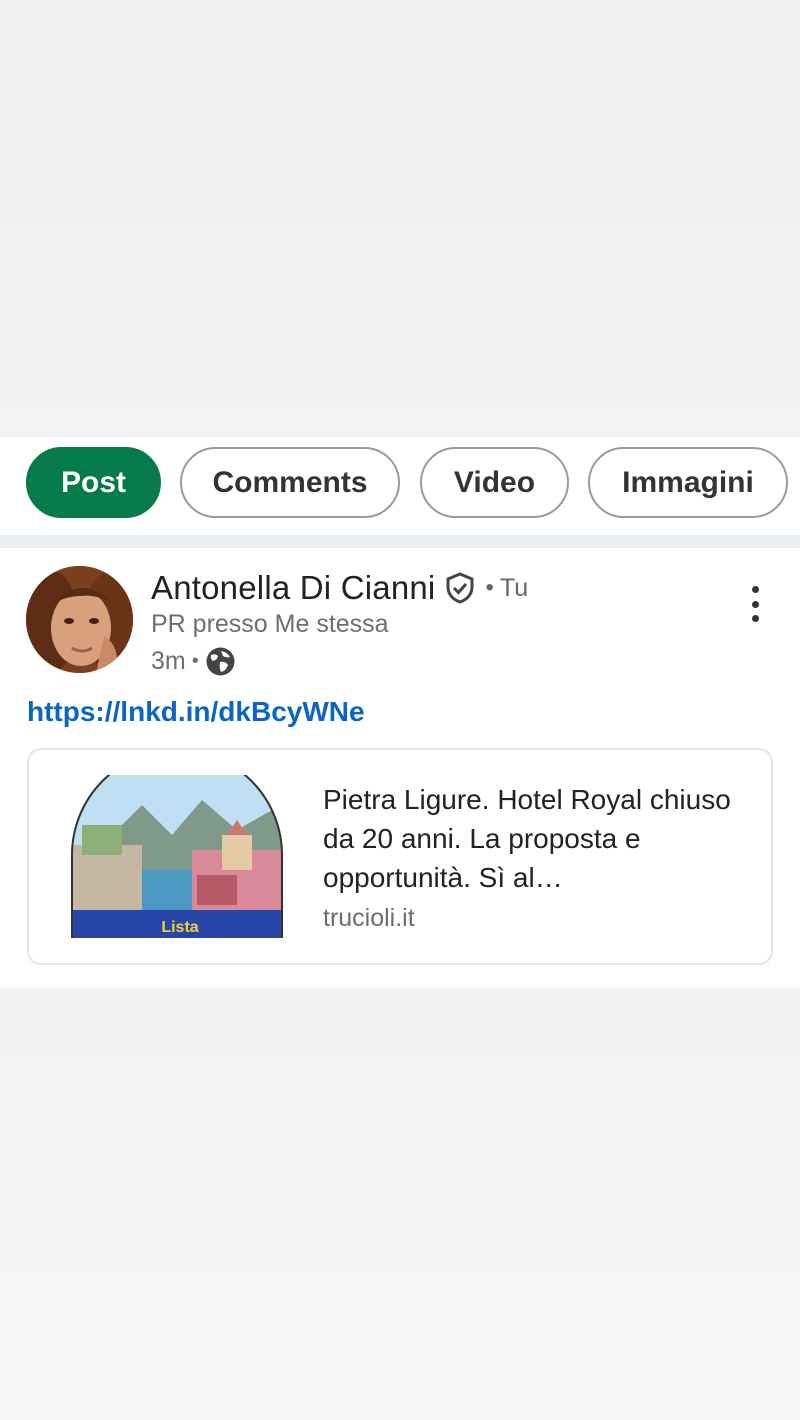 The height and width of the screenshot is (1420, 800). I want to click on you-label: Tu, so click(514, 587).